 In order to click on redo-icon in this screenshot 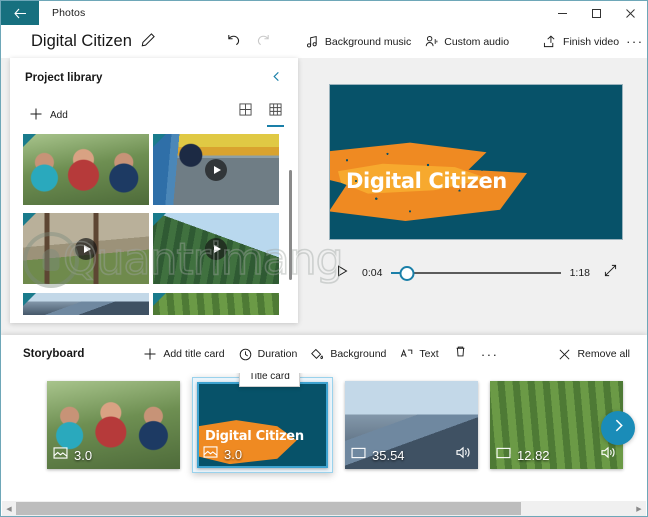, I will do `click(263, 42)`.